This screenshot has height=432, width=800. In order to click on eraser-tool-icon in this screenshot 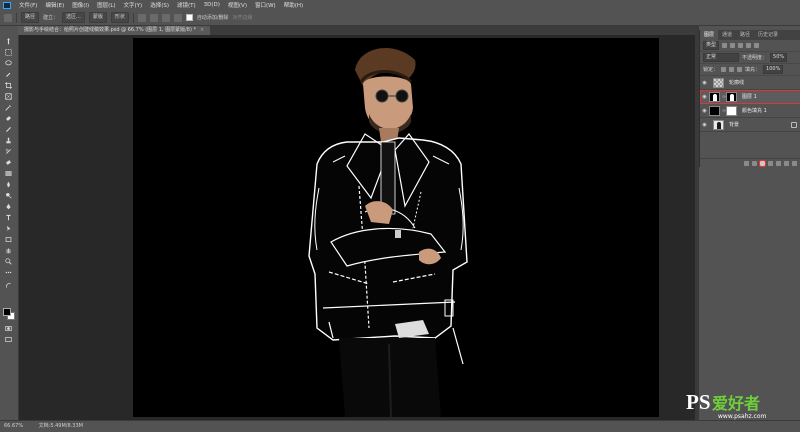, I will do `click(8, 162)`.